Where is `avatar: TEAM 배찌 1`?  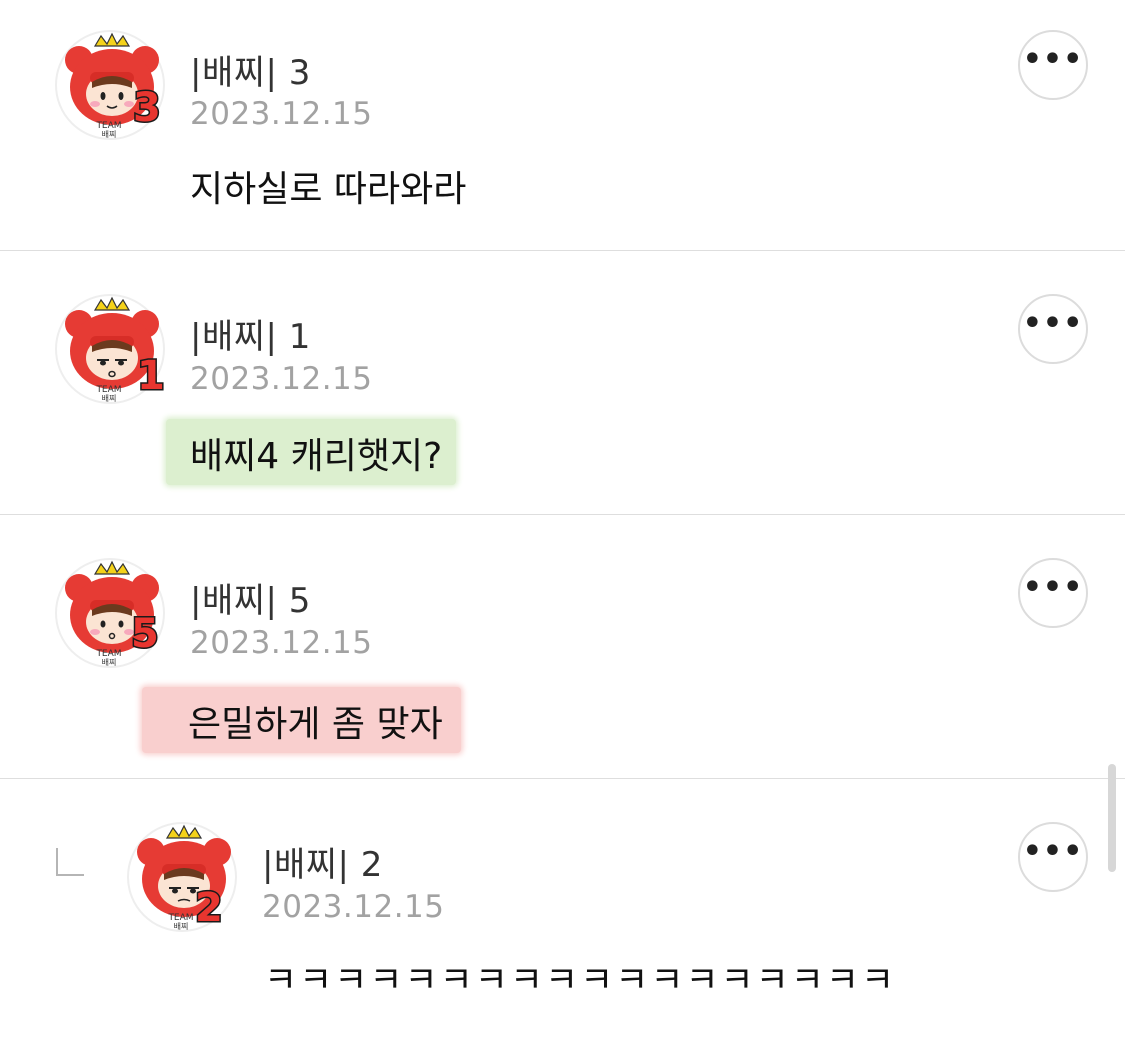 avatar: TEAM 배찌 1 is located at coordinates (111, 349).